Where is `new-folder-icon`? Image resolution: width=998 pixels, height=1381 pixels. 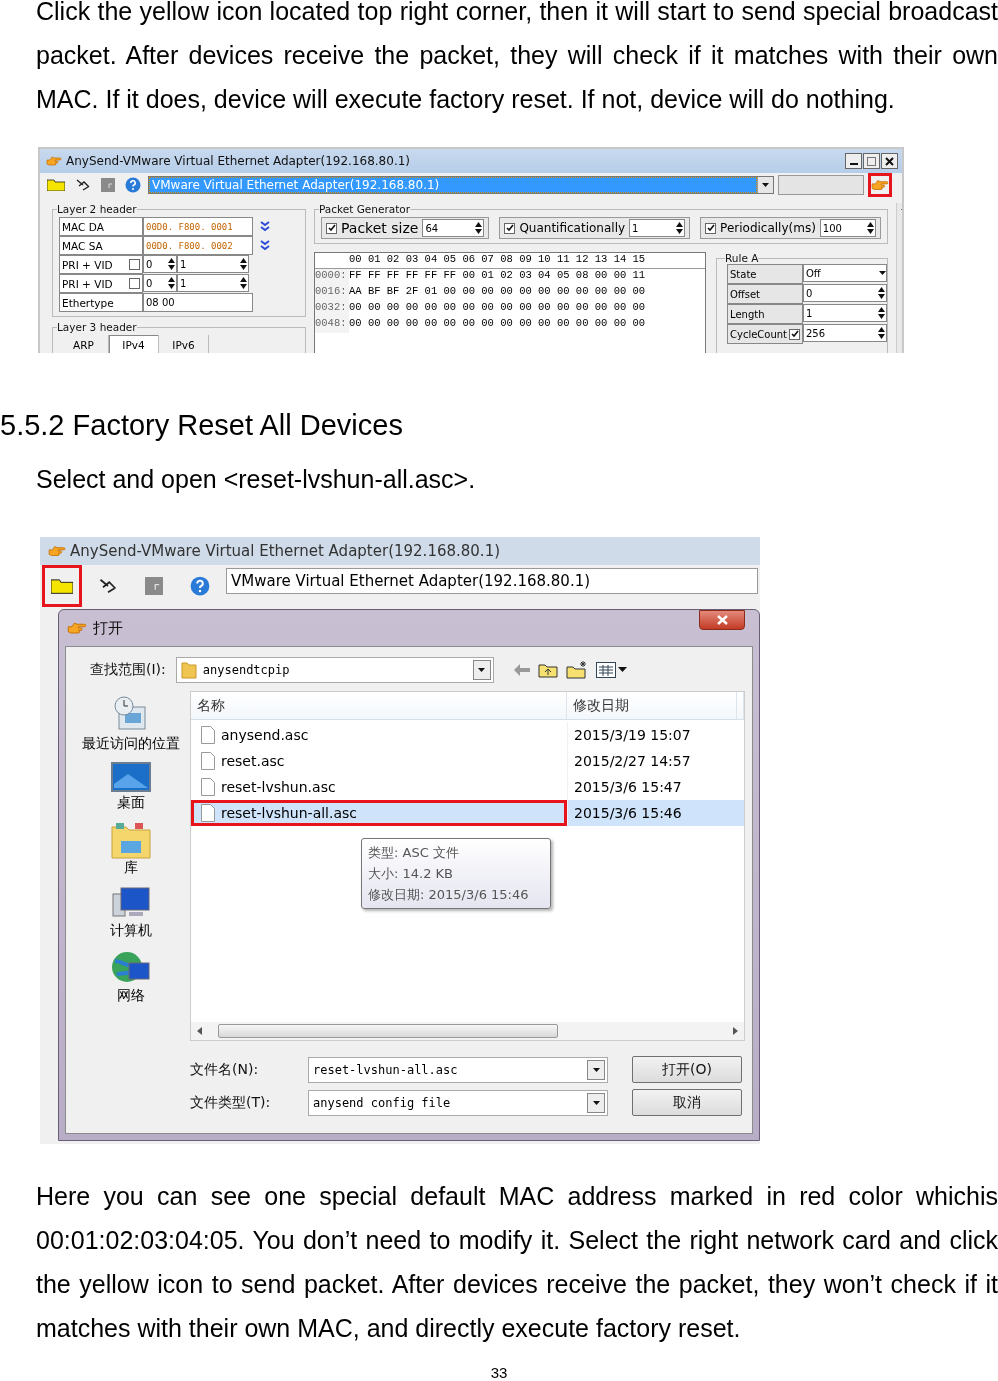 new-folder-icon is located at coordinates (576, 670).